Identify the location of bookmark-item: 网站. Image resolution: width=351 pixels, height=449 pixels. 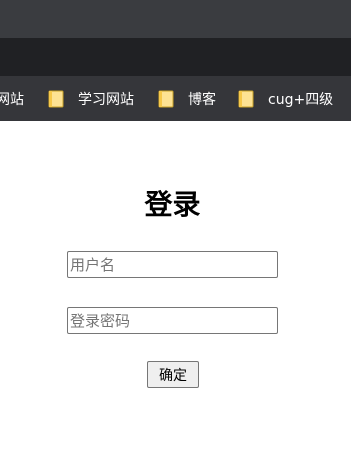
(12, 98).